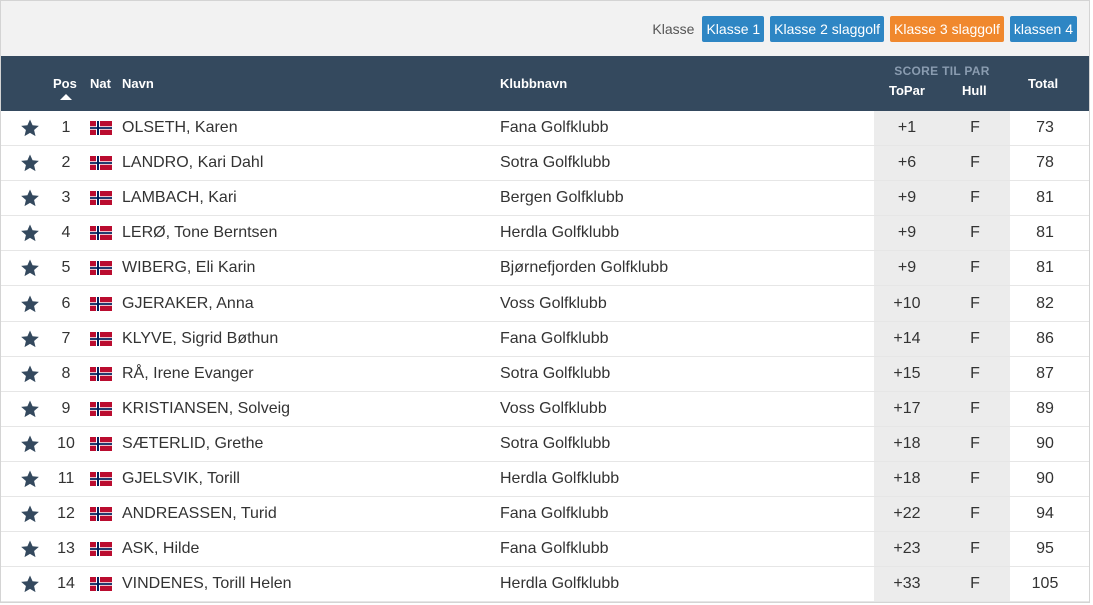 The width and height of the screenshot is (1093, 605). I want to click on table-row: 1 OLSETH, Karen Fana Golfklubb +1 F 73, so click(545, 129).